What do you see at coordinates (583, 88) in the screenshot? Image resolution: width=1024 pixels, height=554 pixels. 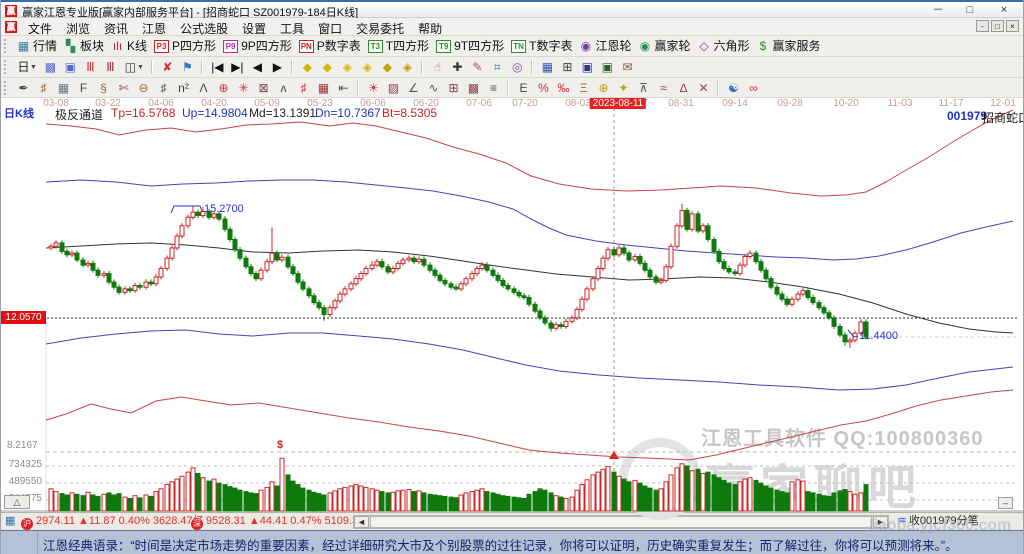 I see `draw-tool-button-30: Ξ` at bounding box center [583, 88].